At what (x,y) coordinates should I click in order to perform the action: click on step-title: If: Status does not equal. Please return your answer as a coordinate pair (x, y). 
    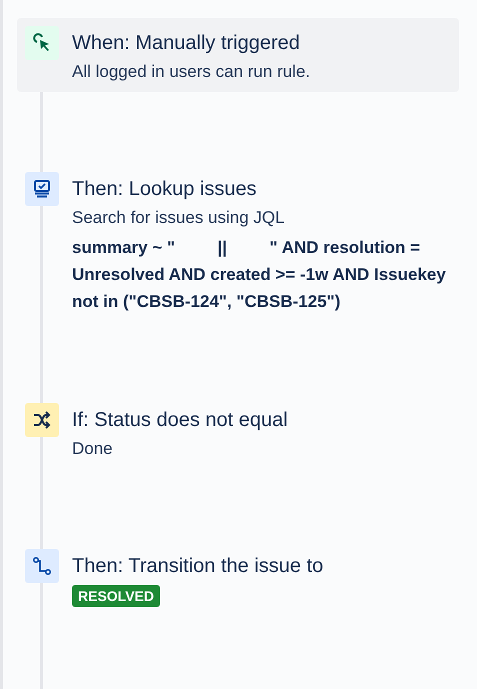
    Looking at the image, I should click on (180, 420).